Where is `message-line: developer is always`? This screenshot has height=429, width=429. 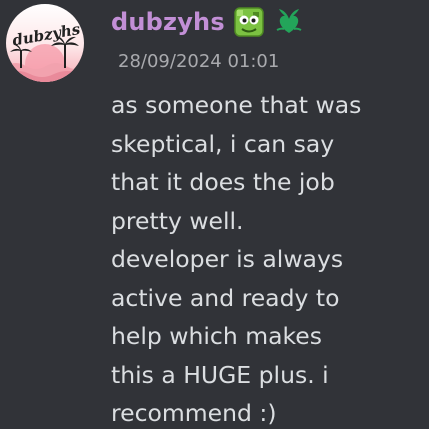
message-line: developer is always is located at coordinates (227, 259).